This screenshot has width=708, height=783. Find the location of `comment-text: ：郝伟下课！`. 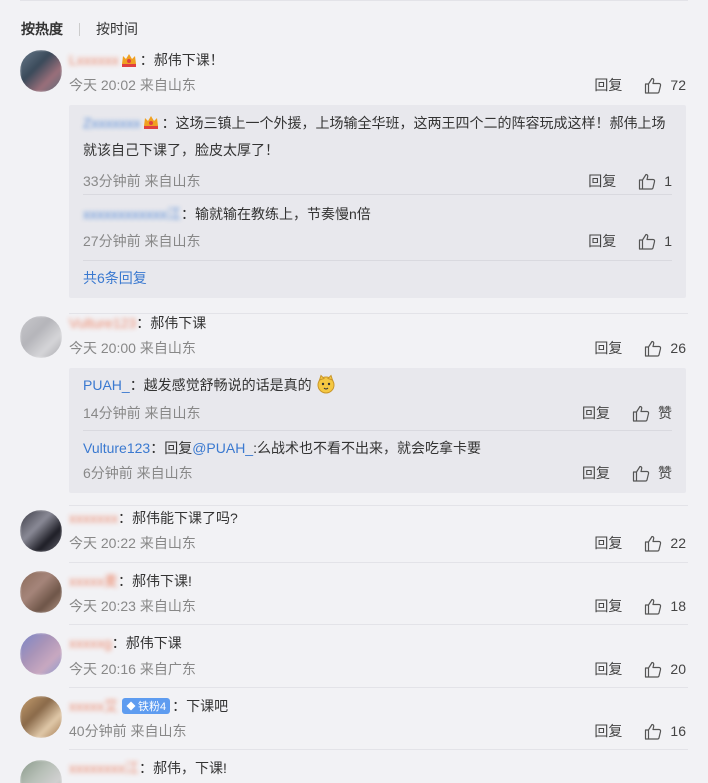

comment-text: ：郝伟下课！ is located at coordinates (181, 60).